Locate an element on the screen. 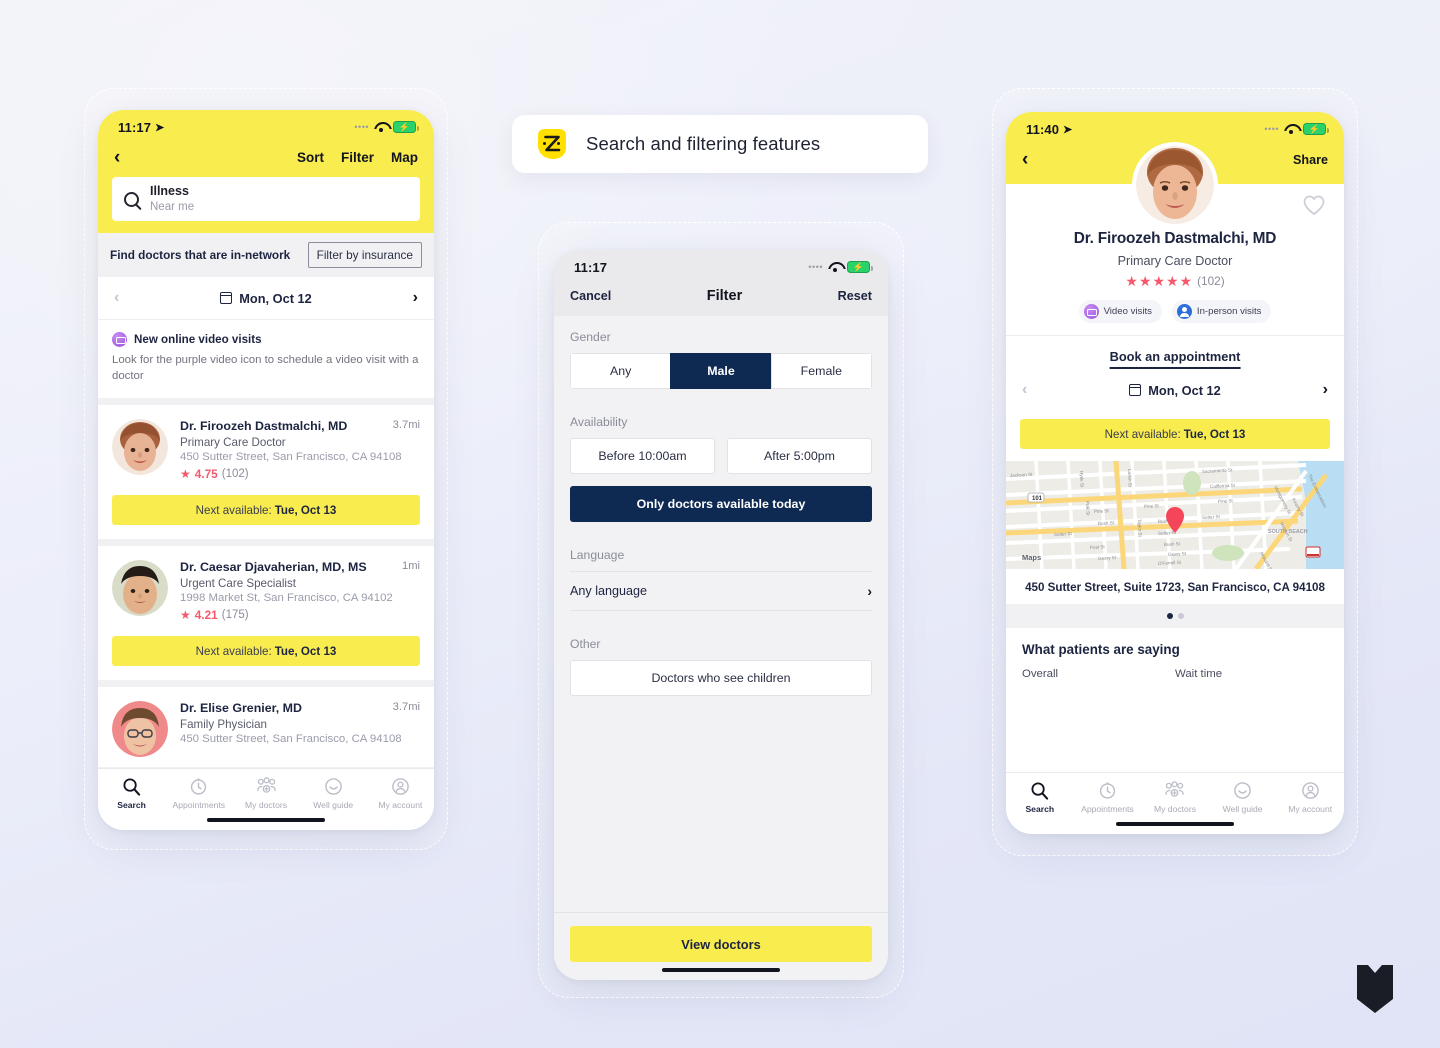  doctor-name: Dr. Caesar Djavaherian, MD, MS is located at coordinates (273, 567).